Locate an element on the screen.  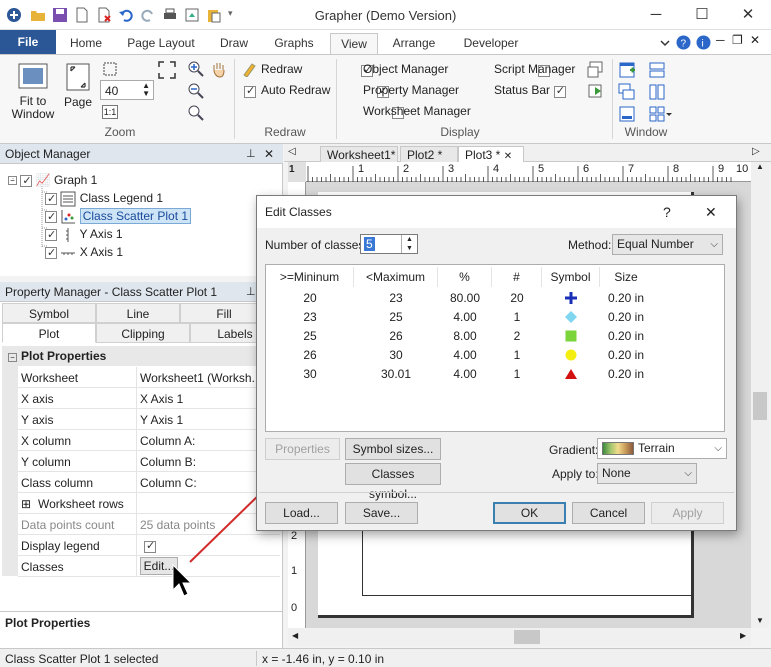
scroll-right-icon: ▶ is located at coordinates (743, 635).